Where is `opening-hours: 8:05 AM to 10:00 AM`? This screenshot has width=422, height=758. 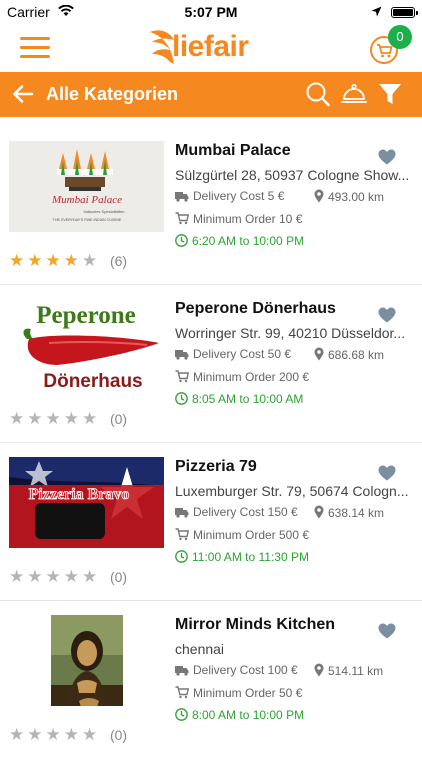
opening-hours: 8:05 AM to 10:00 AM is located at coordinates (248, 399).